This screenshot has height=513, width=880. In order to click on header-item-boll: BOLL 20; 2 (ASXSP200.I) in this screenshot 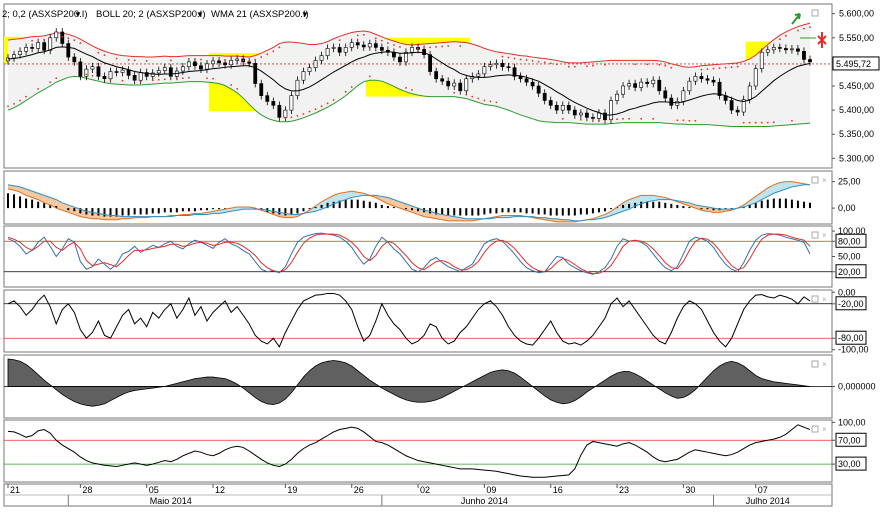, I will do `click(151, 14)`.